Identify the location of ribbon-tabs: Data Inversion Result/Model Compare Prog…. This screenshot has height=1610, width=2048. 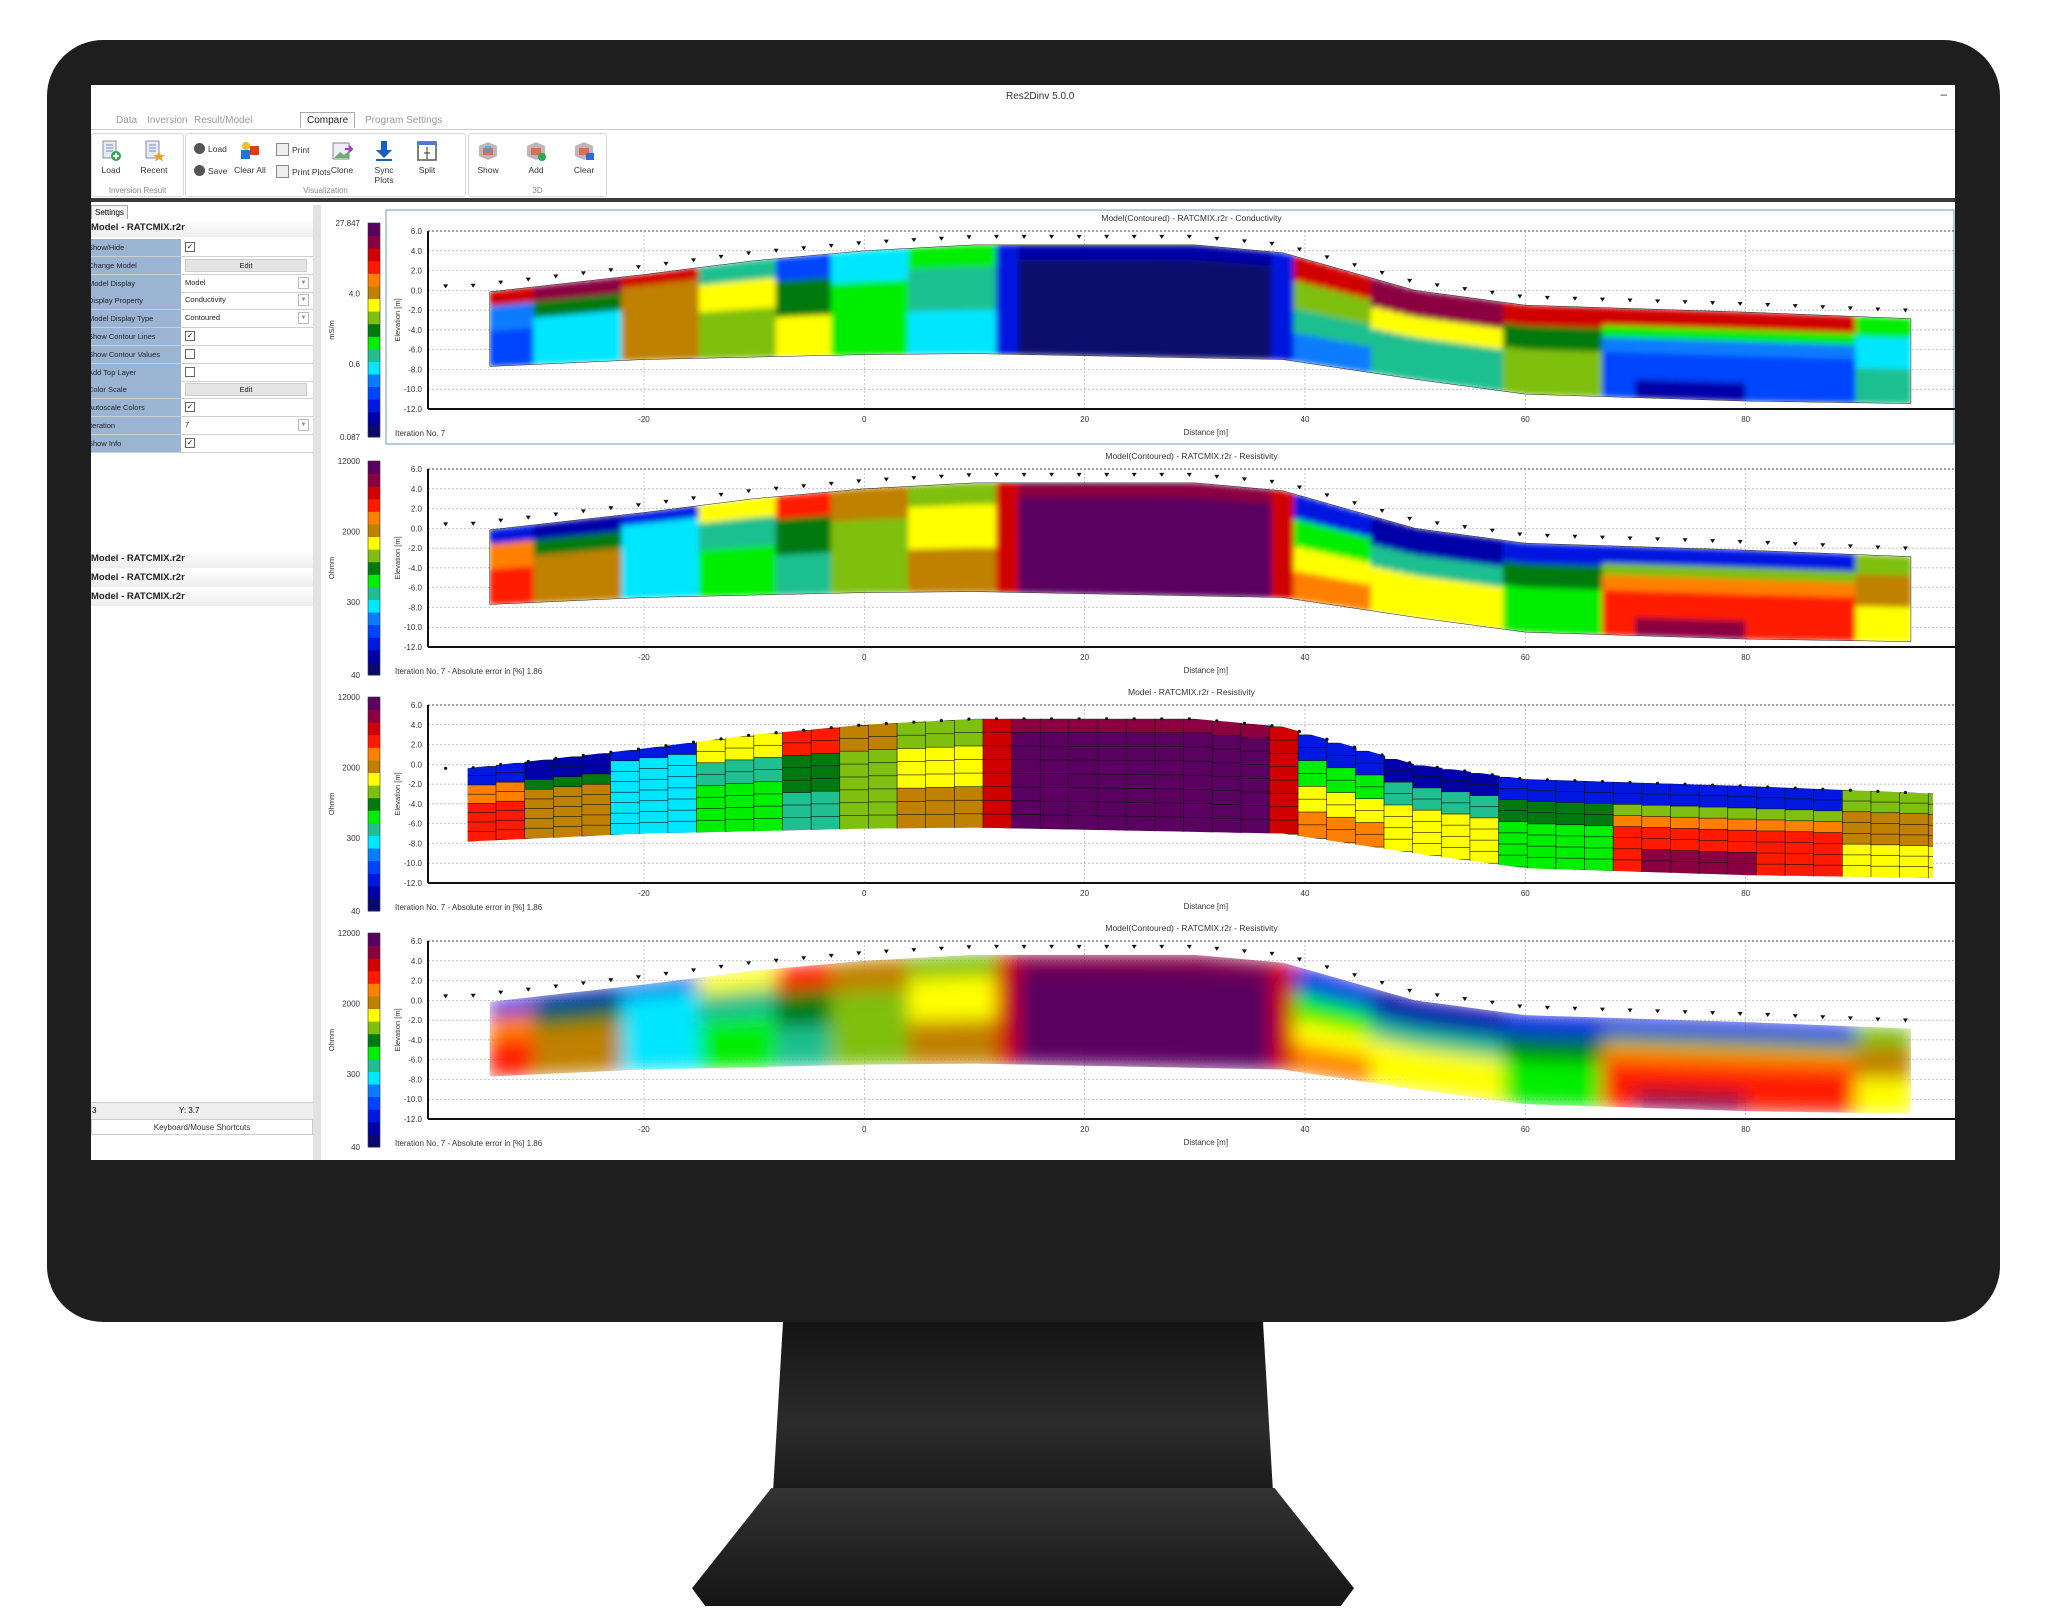
(1023, 121).